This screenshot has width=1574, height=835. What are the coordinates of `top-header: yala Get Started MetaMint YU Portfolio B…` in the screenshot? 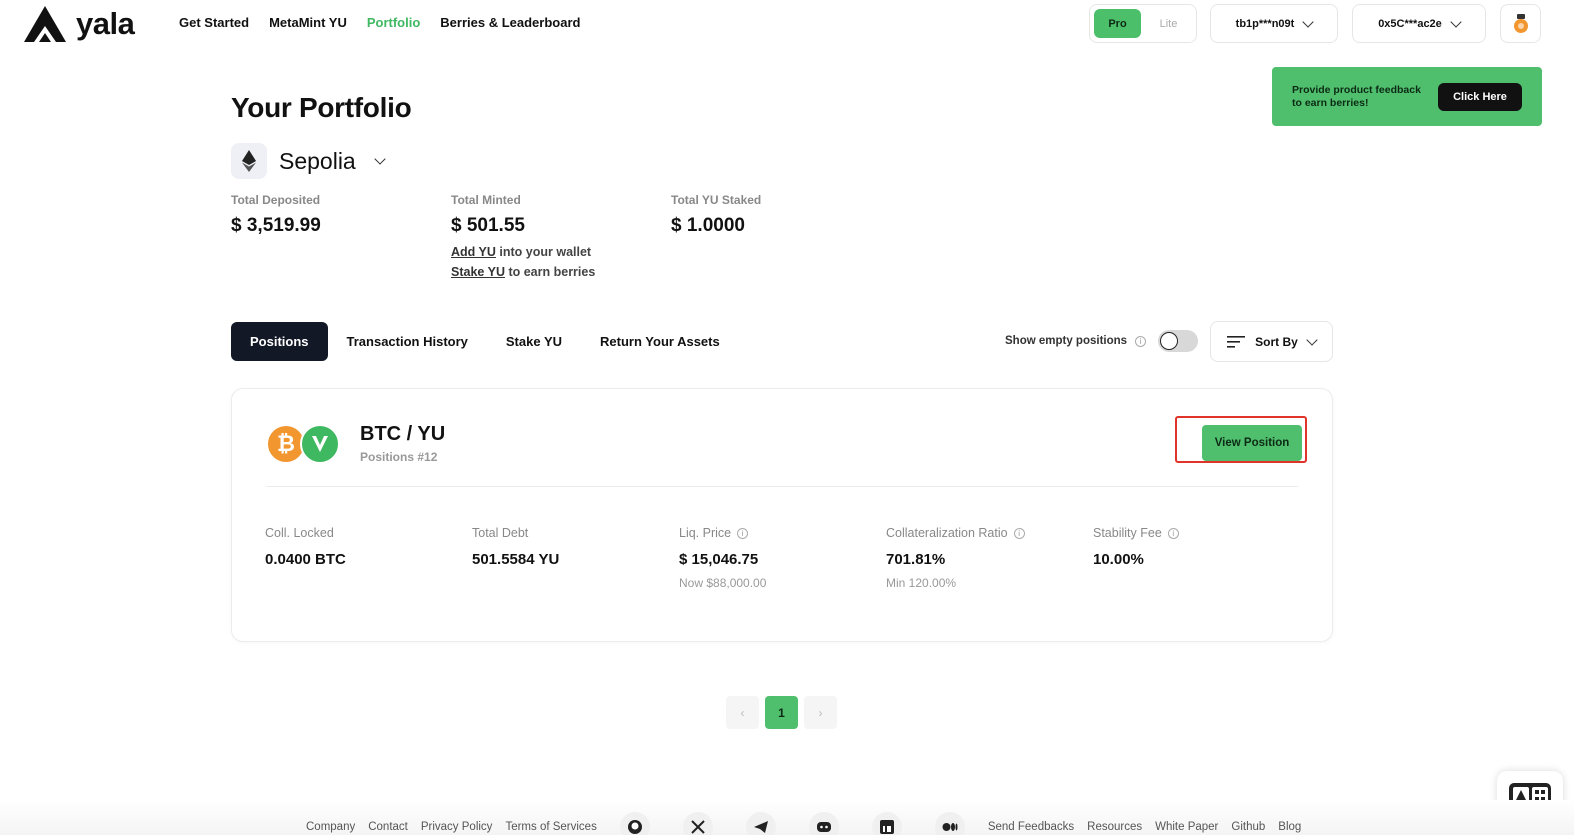 It's located at (787, 23).